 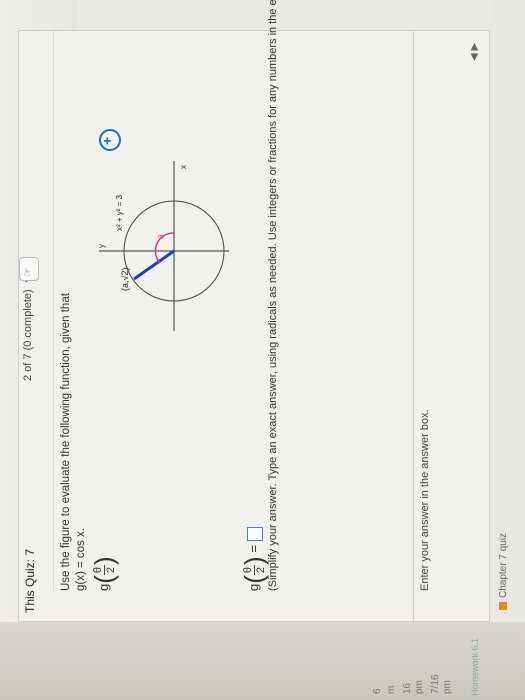 What do you see at coordinates (391, 689) in the screenshot?
I see `nav-item: m` at bounding box center [391, 689].